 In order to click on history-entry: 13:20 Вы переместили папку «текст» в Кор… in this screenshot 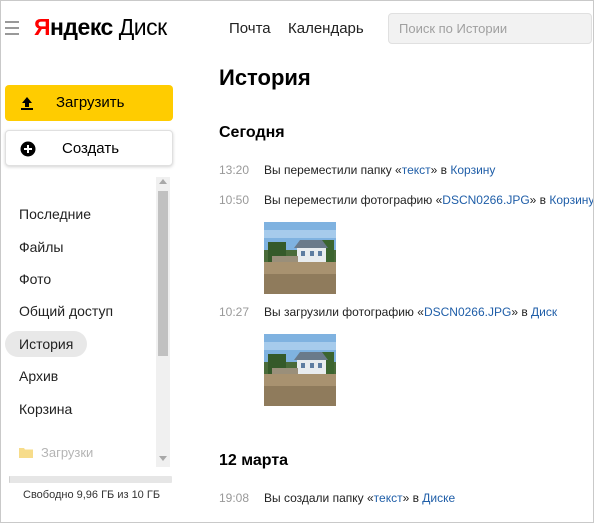, I will do `click(357, 172)`.